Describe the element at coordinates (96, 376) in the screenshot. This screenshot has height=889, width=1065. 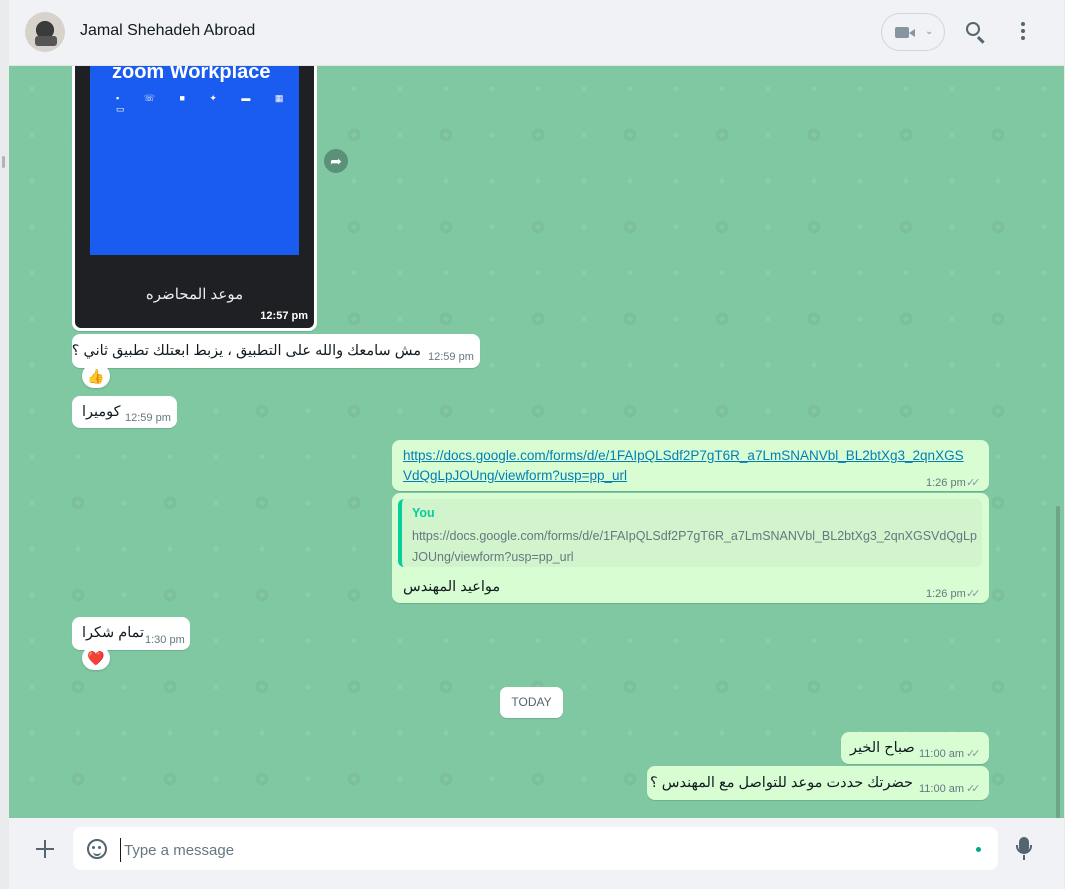
I see `reaction-badge: 👍` at that location.